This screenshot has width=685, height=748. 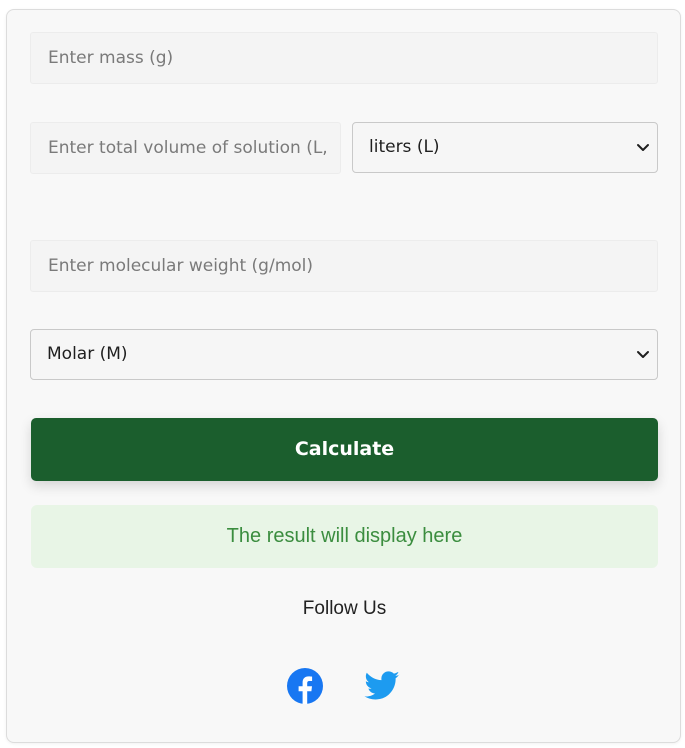 I want to click on calculate-button: Calculate, so click(x=344, y=449).